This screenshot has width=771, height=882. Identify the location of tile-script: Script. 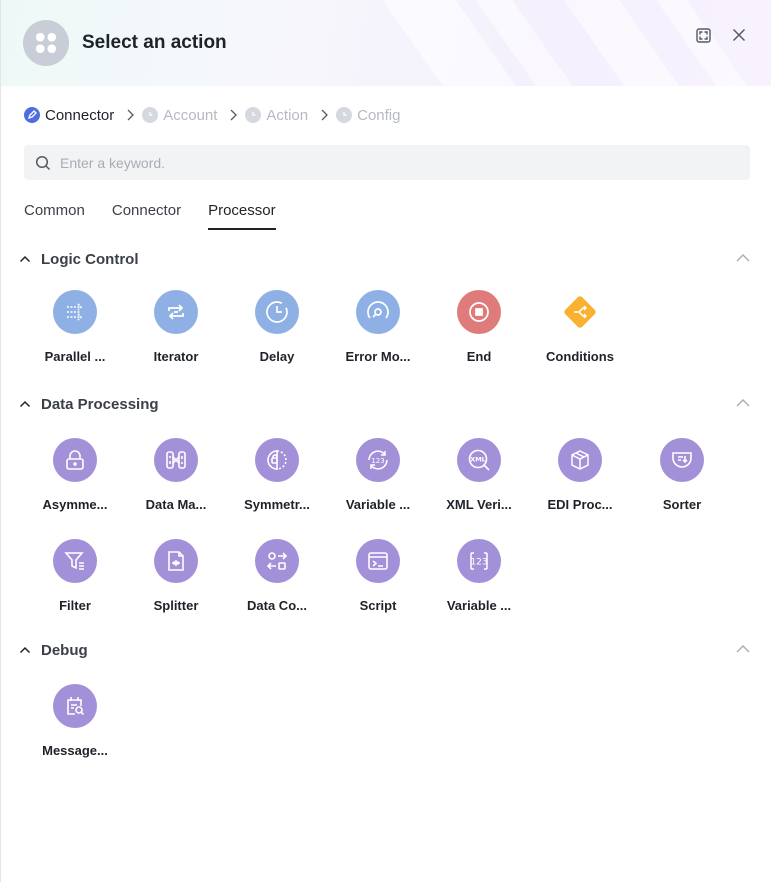
(378, 584).